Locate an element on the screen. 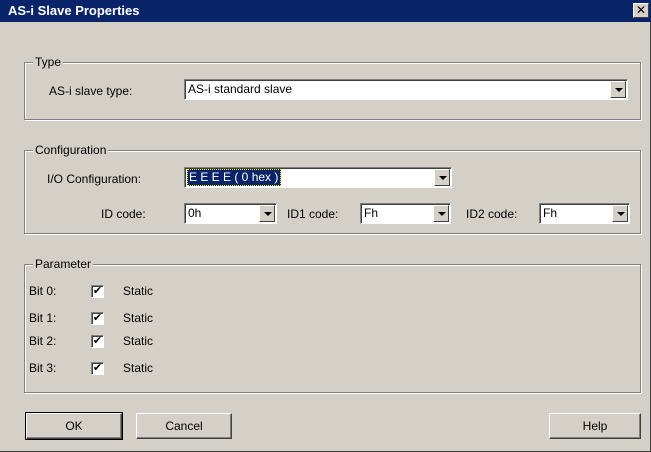  title-bar: AS-i Slave Properties ✕ is located at coordinates (325, 11).